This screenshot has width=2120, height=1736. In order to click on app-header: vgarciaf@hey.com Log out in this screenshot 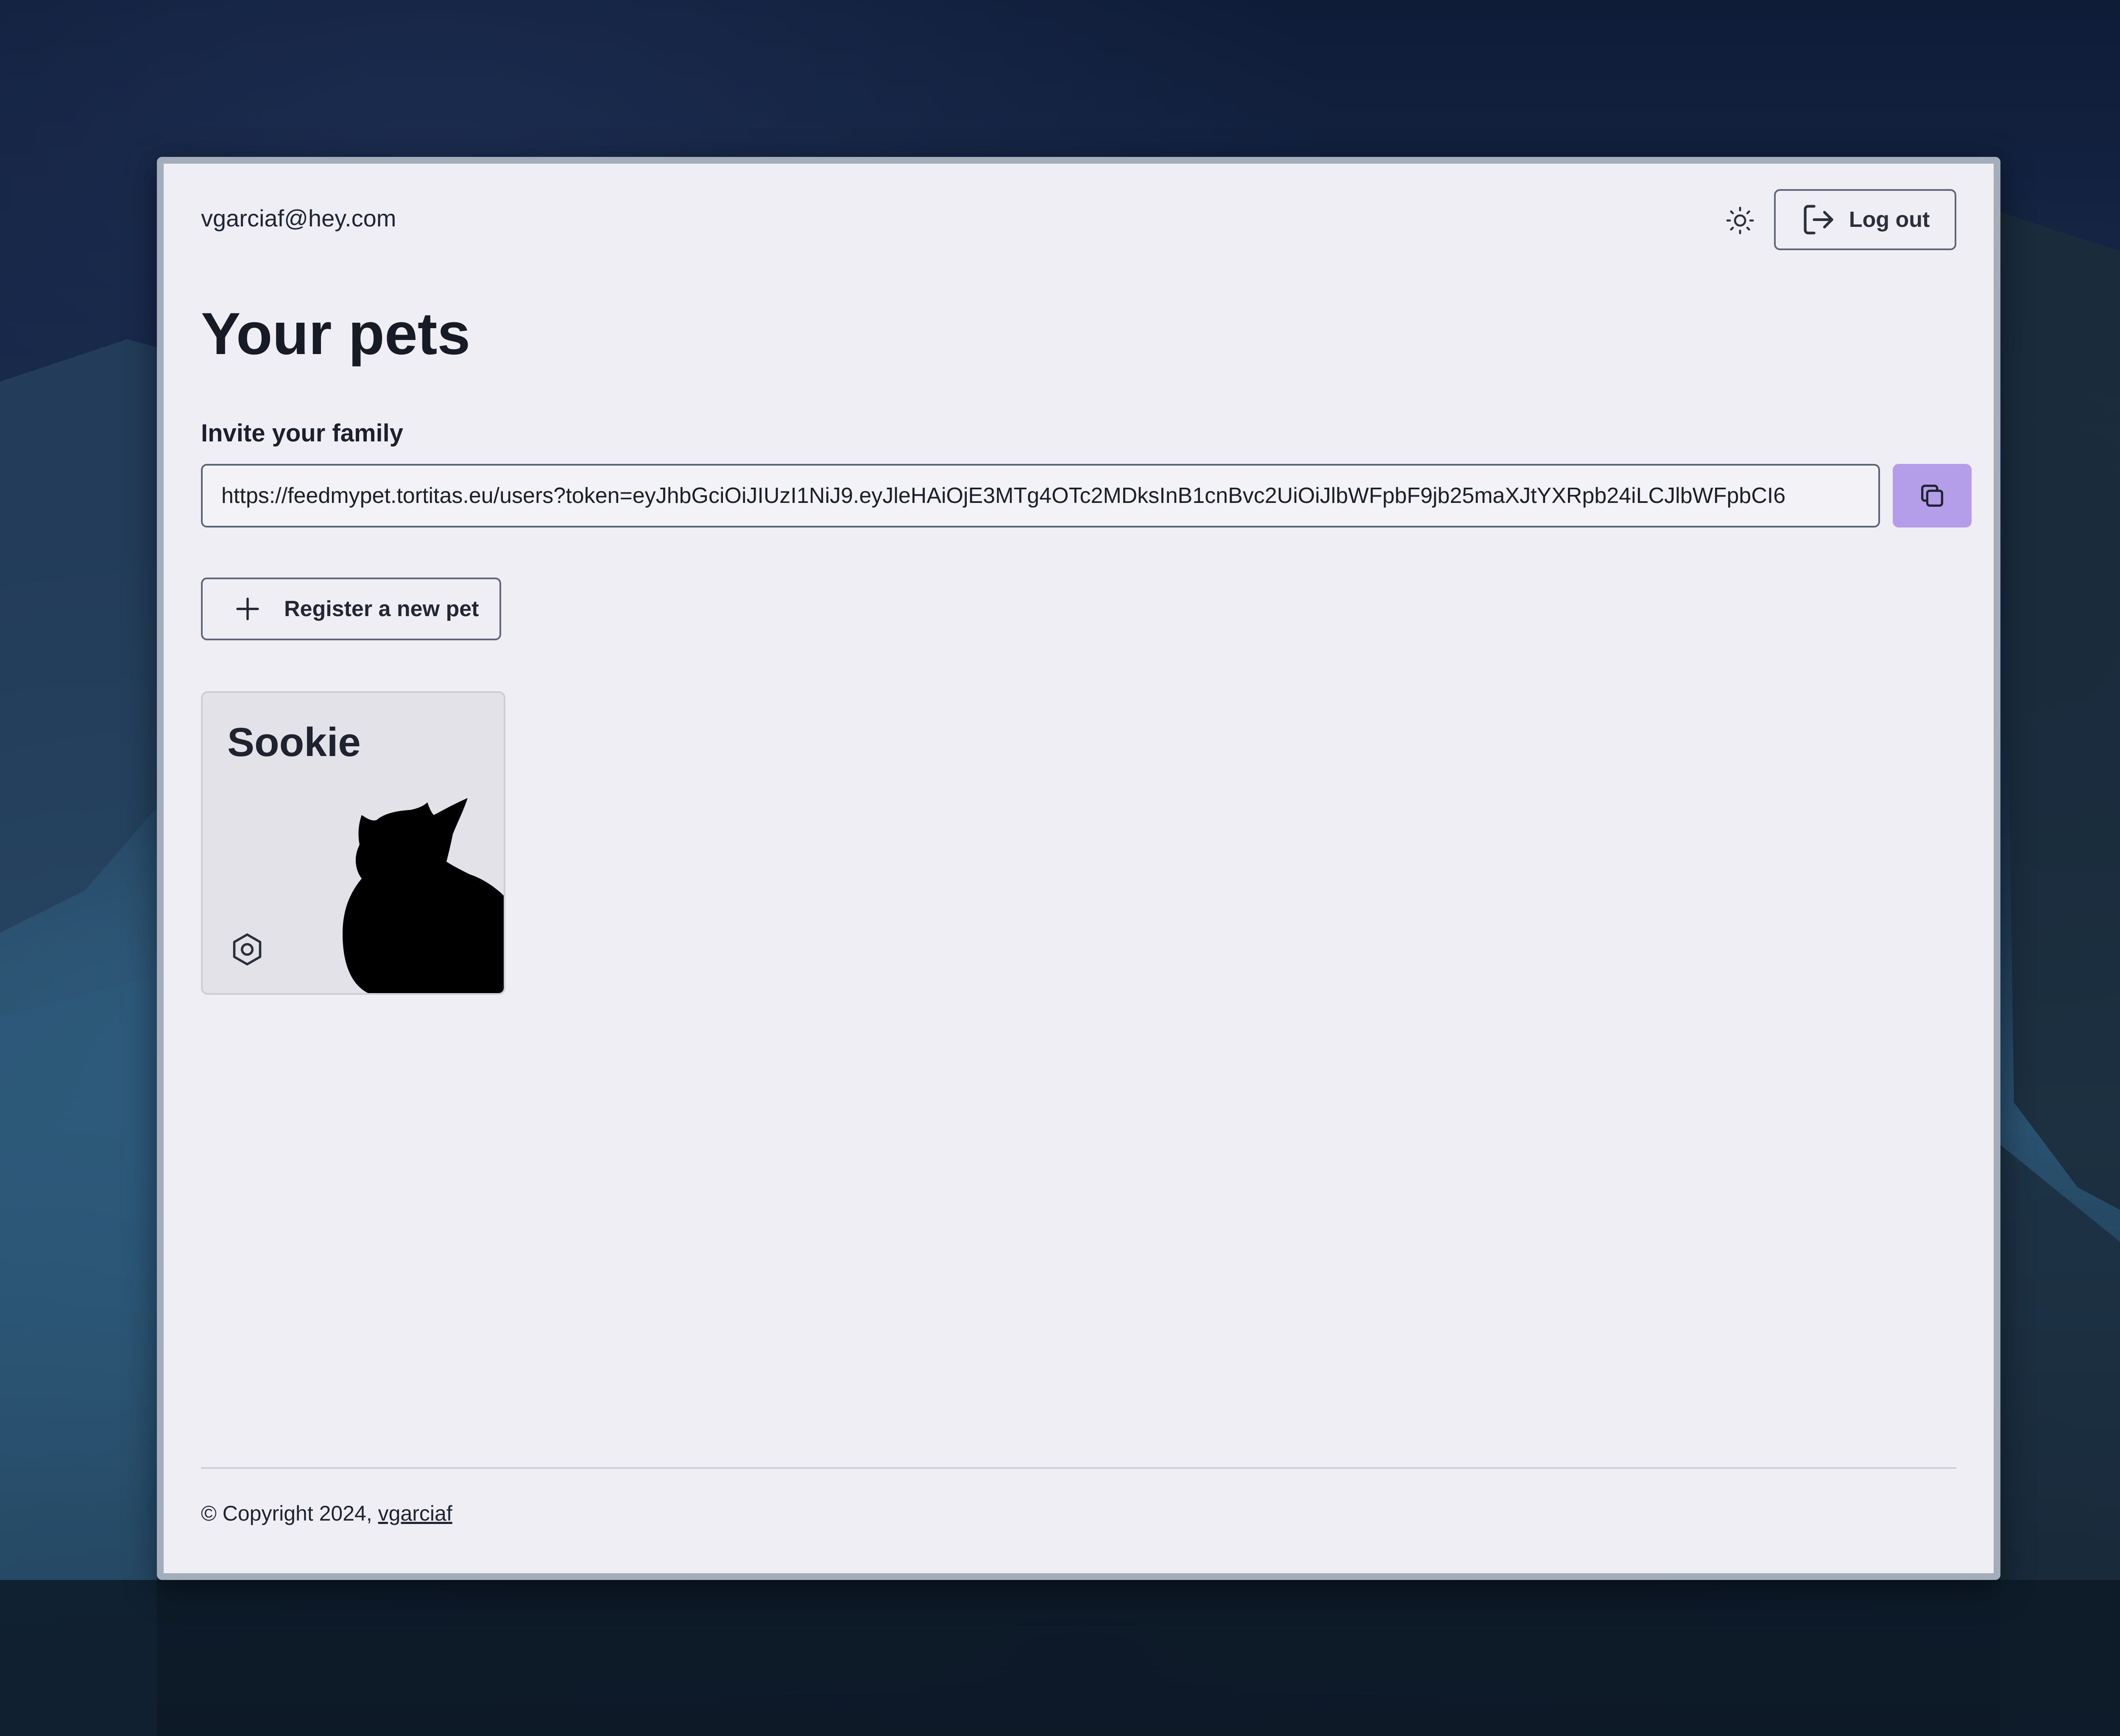, I will do `click(1078, 220)`.